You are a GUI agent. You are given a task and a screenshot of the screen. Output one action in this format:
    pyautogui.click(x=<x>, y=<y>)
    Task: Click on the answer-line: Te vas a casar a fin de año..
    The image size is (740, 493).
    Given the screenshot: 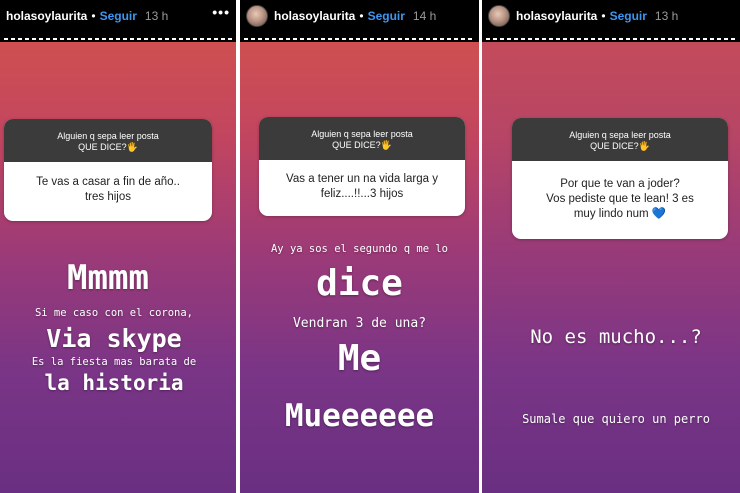 What is the action you would take?
    pyautogui.click(x=108, y=181)
    